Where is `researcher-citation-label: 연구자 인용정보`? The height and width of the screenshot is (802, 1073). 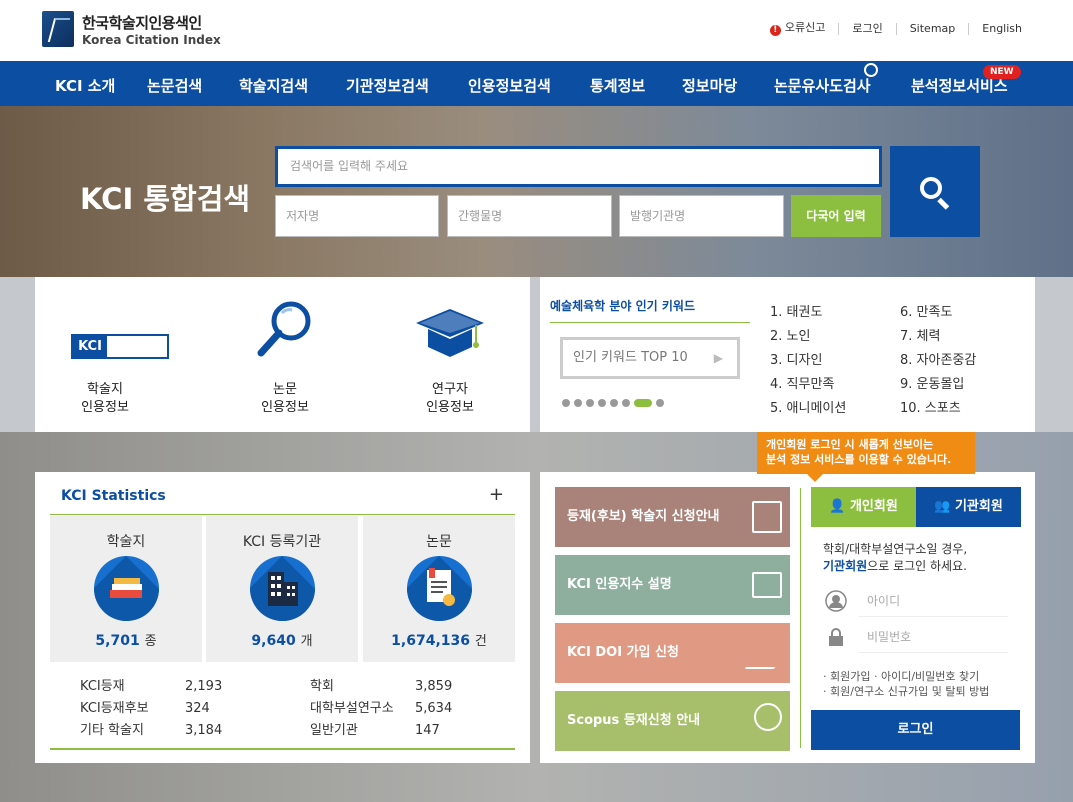 researcher-citation-label: 연구자 인용정보 is located at coordinates (450, 398).